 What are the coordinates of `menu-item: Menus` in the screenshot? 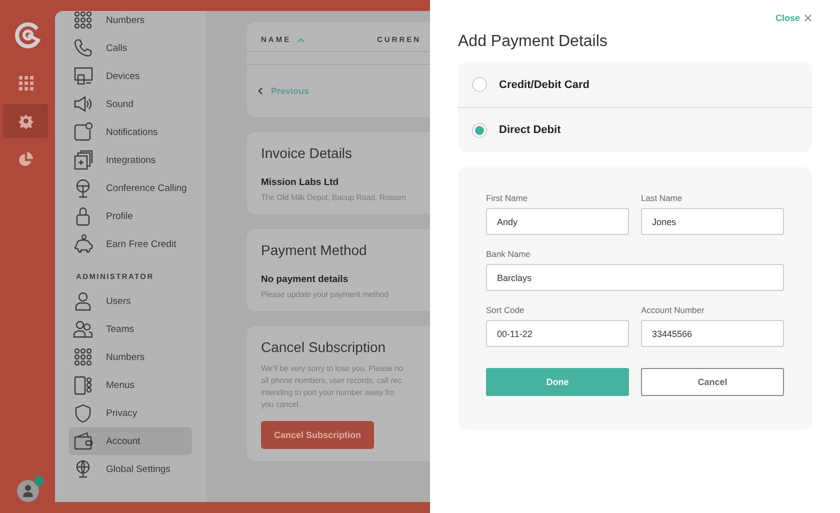 It's located at (130, 385).